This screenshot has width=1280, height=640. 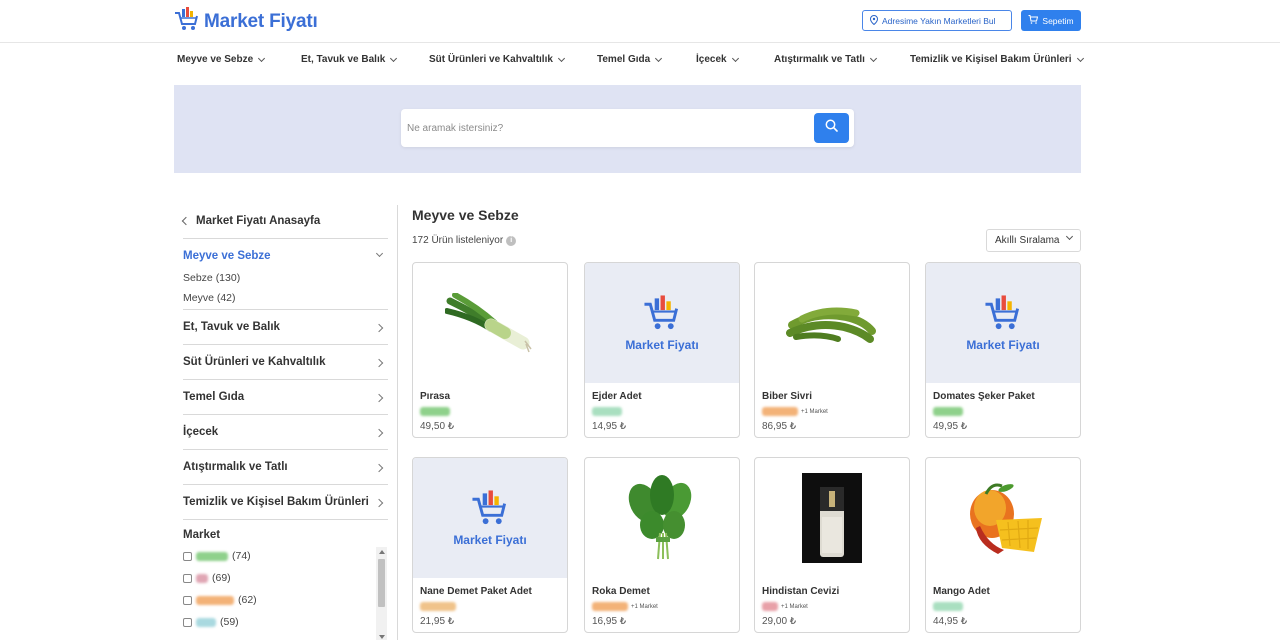 I want to click on market-filter-list: (74) (69) (62) (59), so click(x=285, y=593).